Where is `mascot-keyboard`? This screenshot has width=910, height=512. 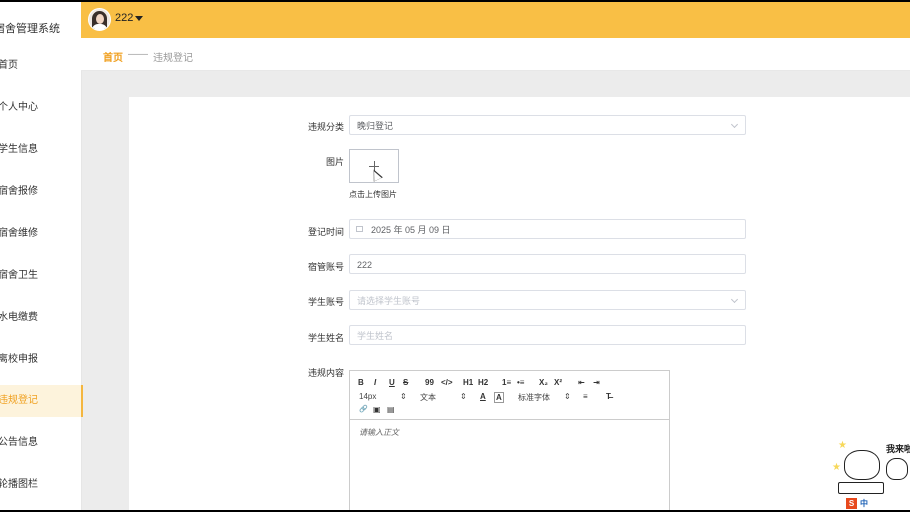
mascot-keyboard is located at coordinates (861, 488).